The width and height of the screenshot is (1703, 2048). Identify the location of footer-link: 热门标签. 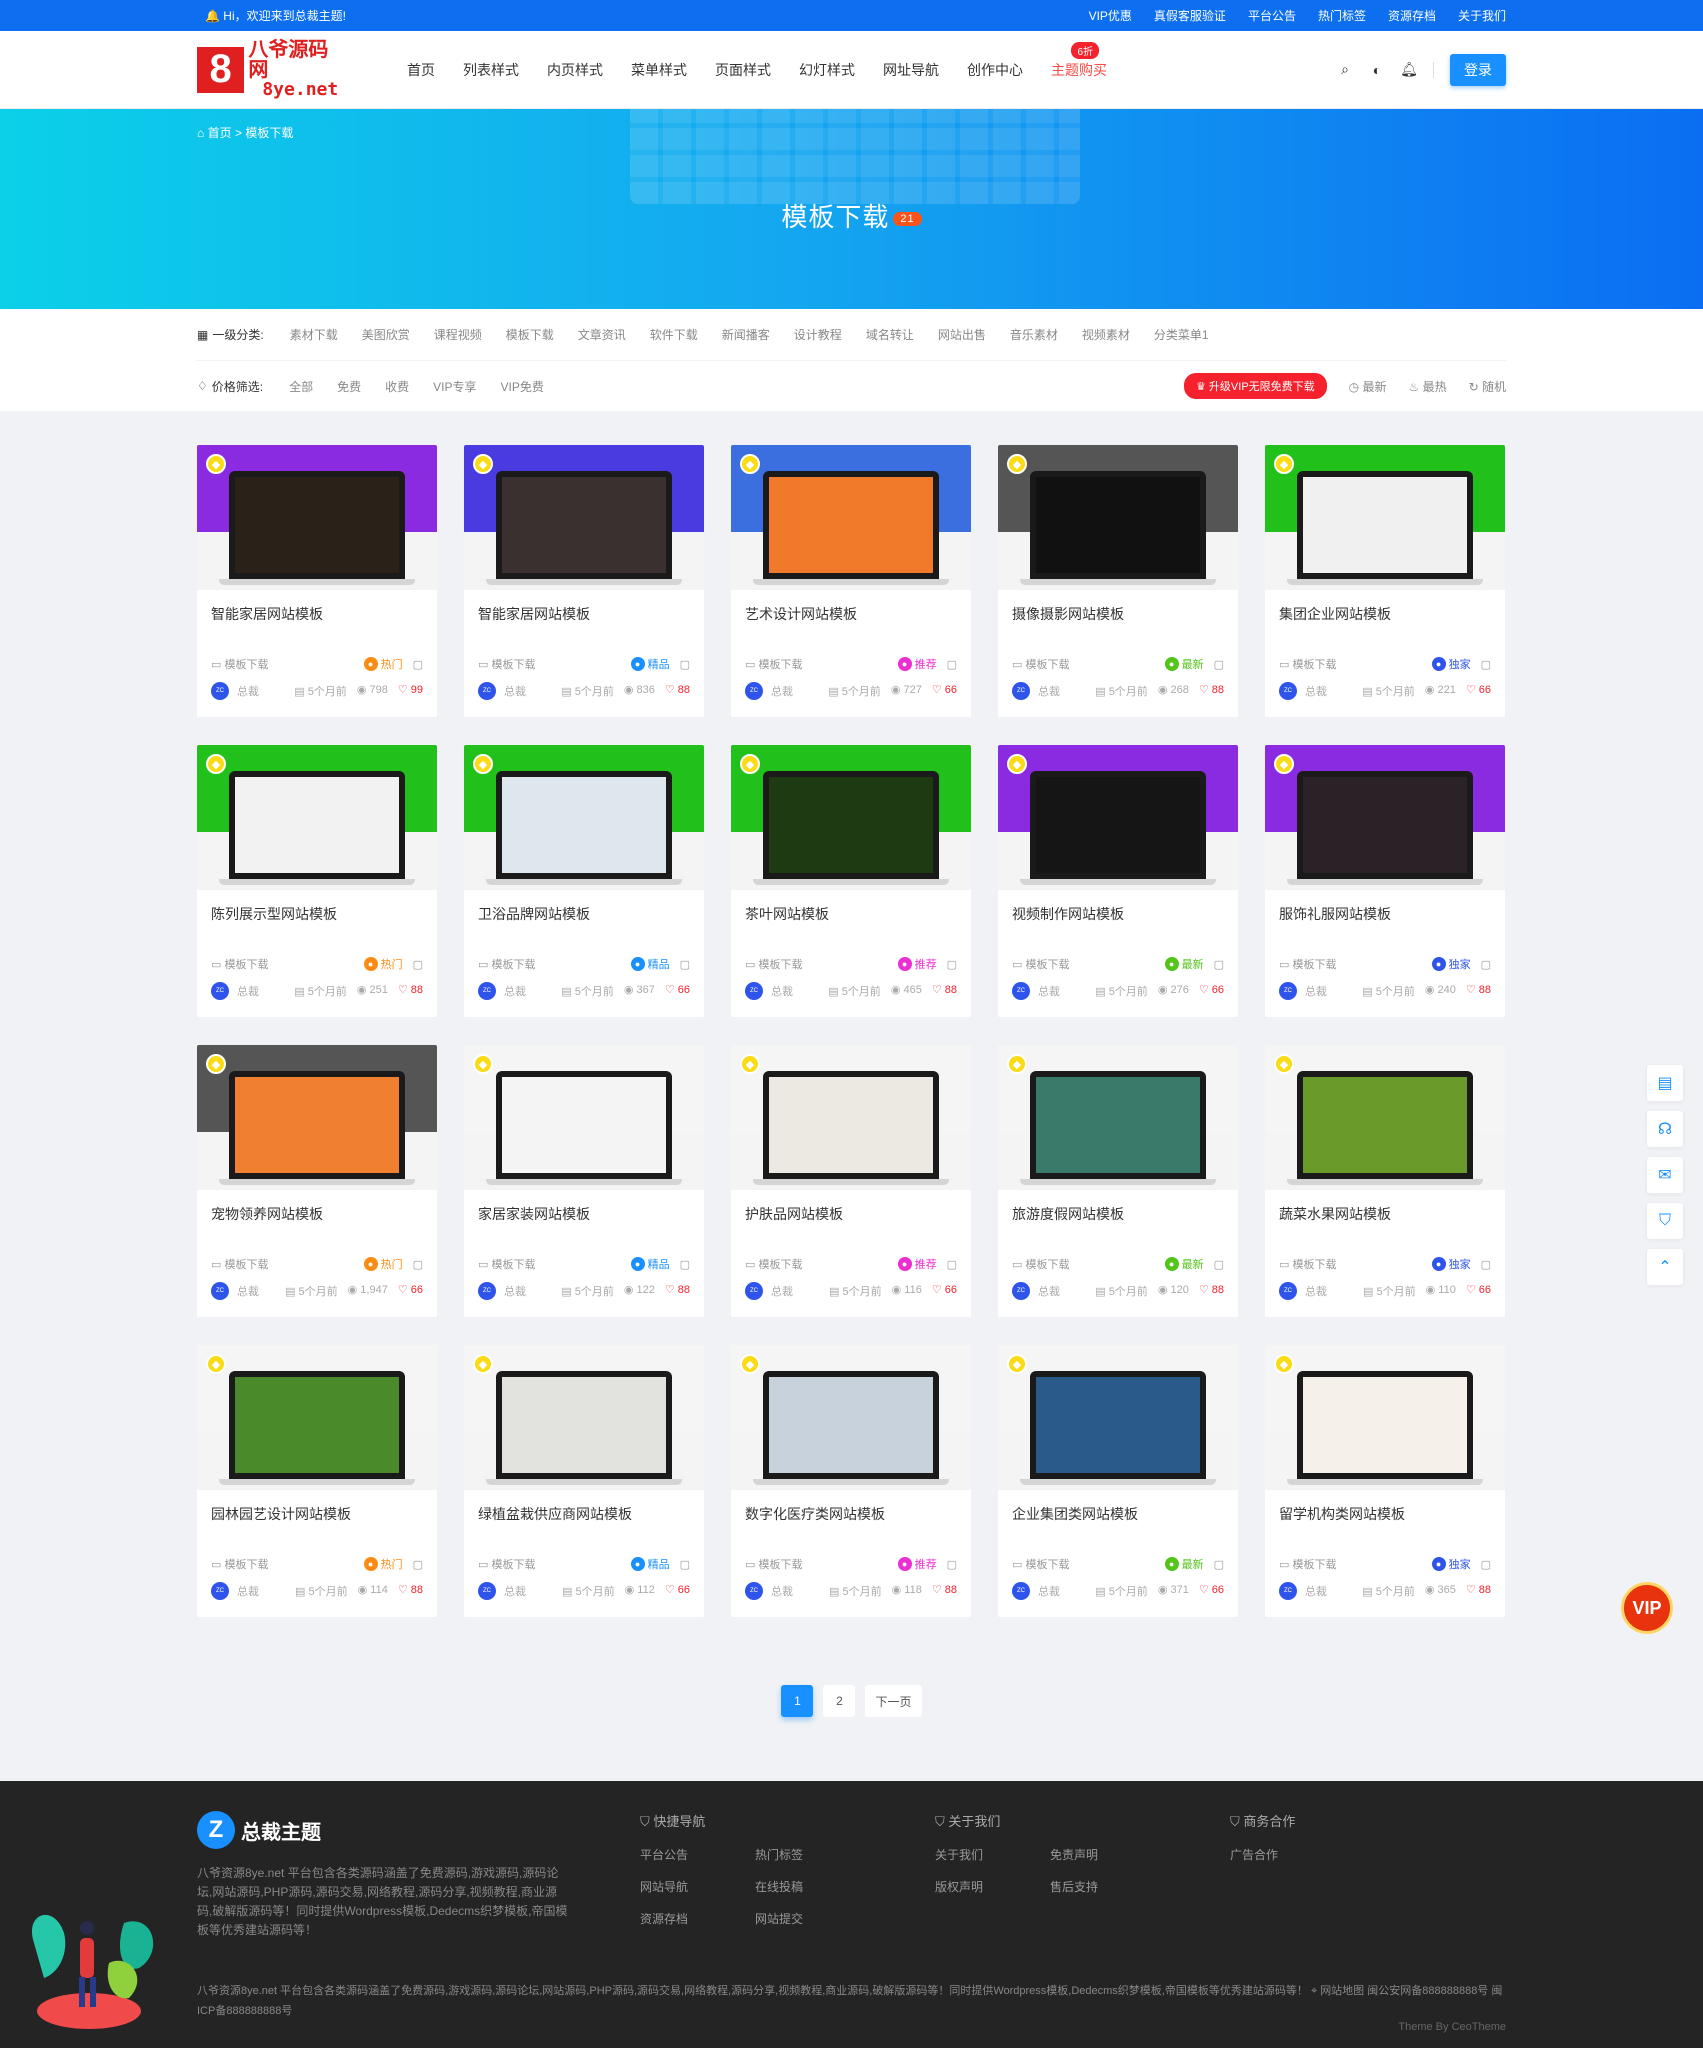
(812, 1854).